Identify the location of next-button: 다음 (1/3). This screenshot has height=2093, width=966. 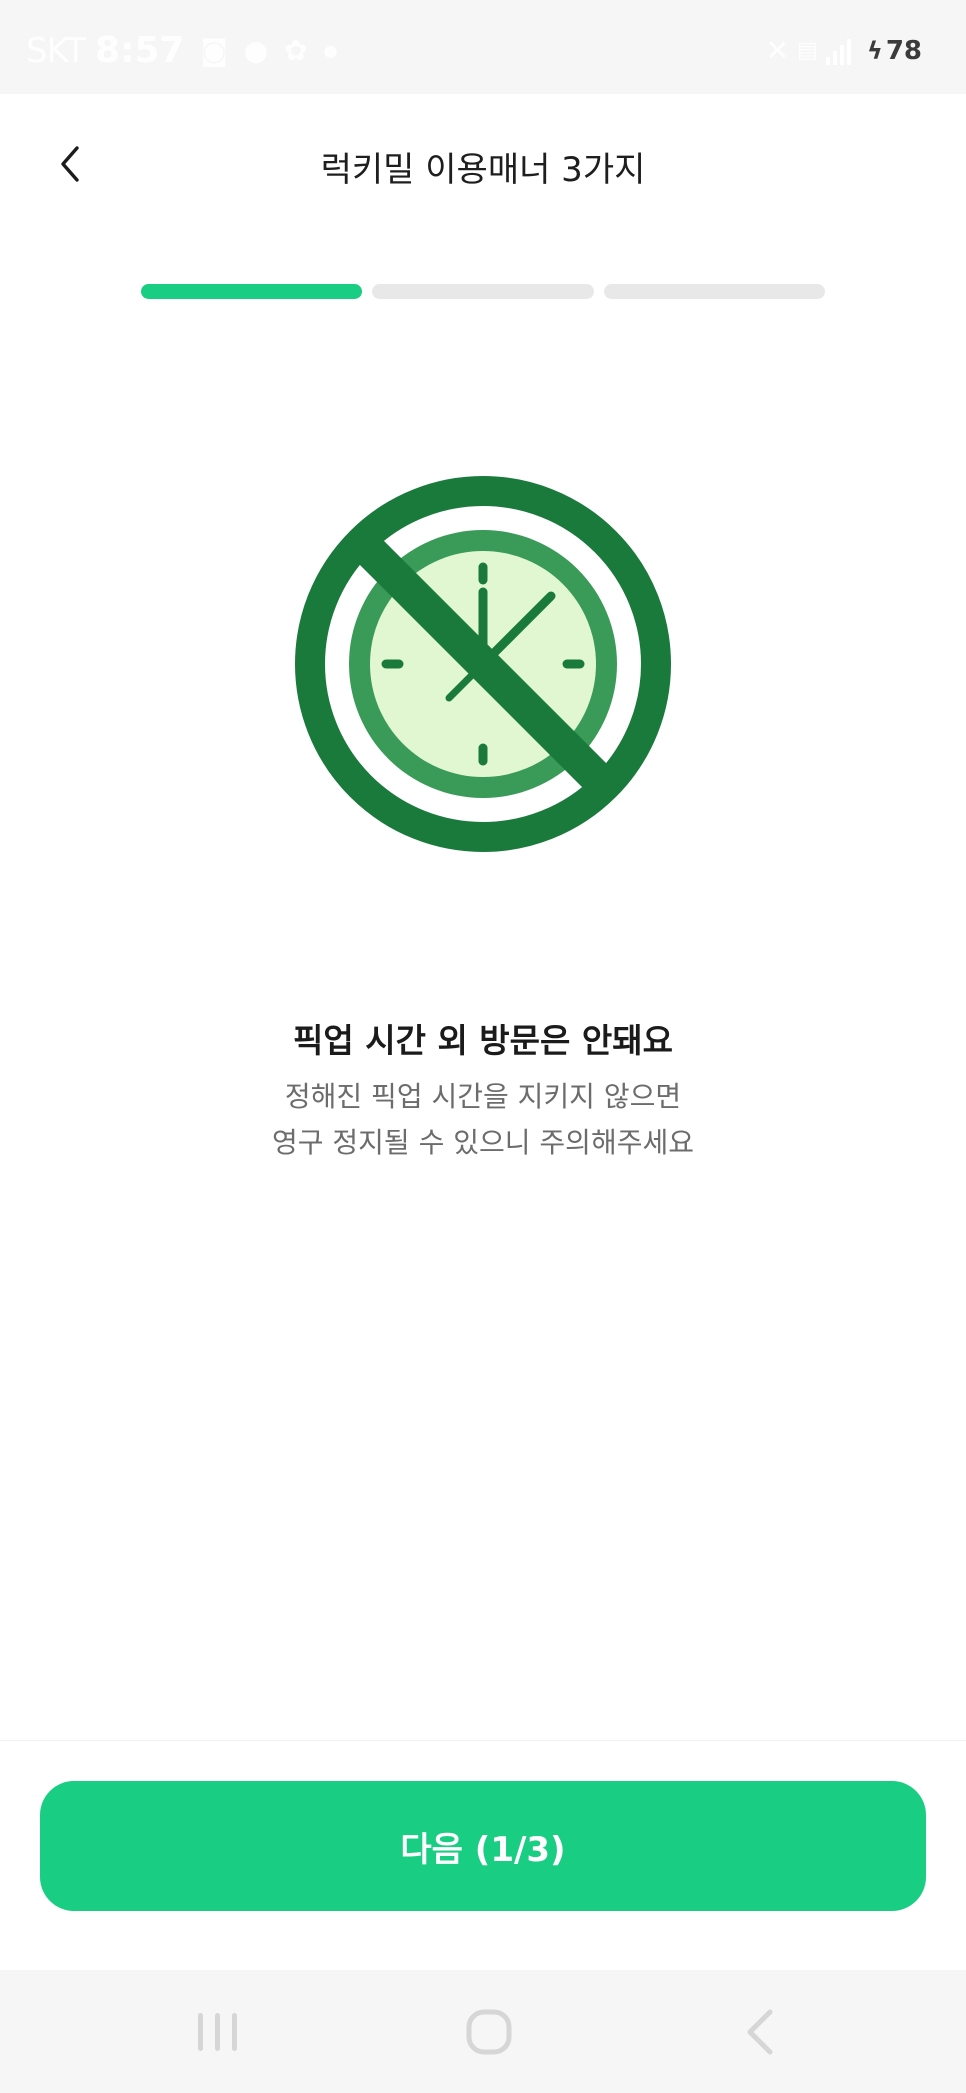
(483, 1846).